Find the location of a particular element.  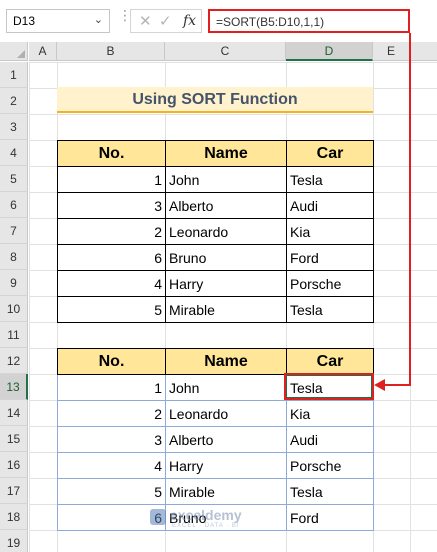

function-icon: fx is located at coordinates (189, 21).